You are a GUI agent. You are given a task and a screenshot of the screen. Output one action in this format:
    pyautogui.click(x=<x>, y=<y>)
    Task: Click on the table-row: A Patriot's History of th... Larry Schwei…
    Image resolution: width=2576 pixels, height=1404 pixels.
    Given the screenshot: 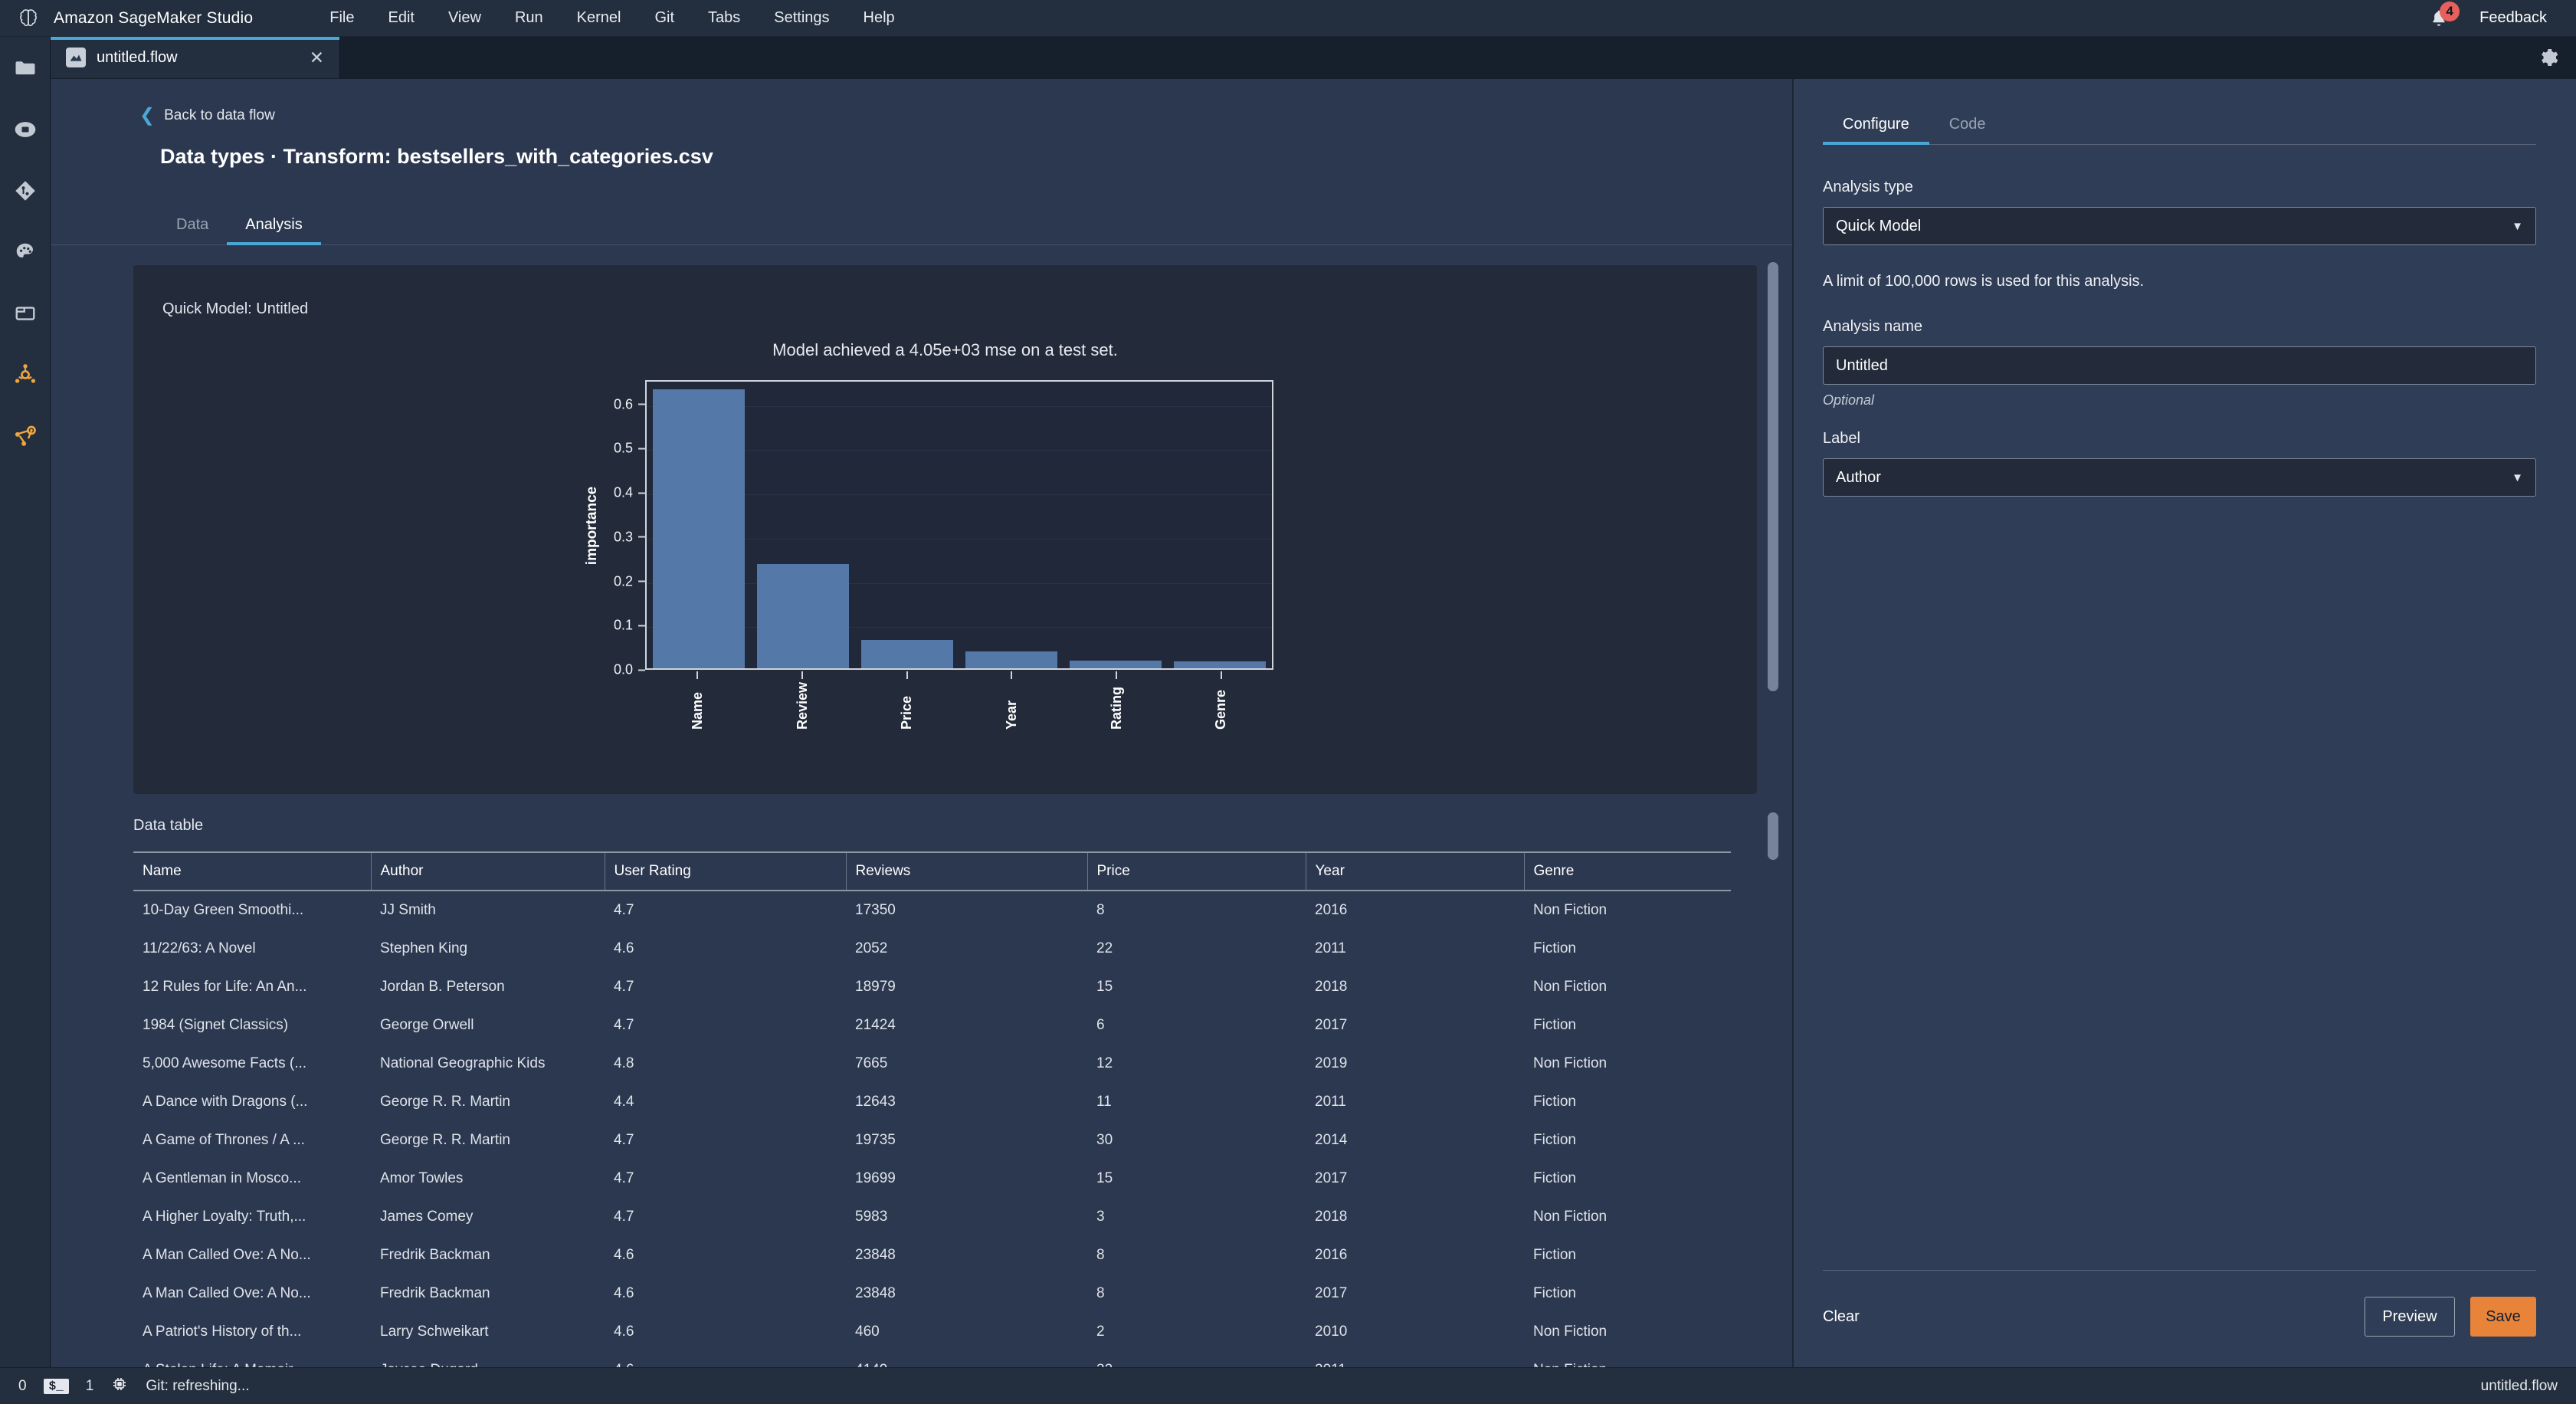 What is the action you would take?
    pyautogui.click(x=932, y=1332)
    